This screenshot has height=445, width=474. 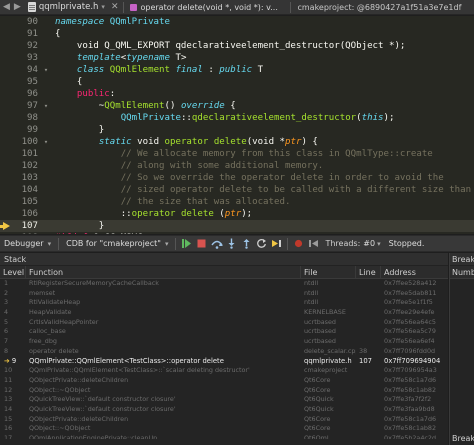 What do you see at coordinates (462, 272) in the screenshot?
I see `breakpoints-column-header-number: Number` at bounding box center [462, 272].